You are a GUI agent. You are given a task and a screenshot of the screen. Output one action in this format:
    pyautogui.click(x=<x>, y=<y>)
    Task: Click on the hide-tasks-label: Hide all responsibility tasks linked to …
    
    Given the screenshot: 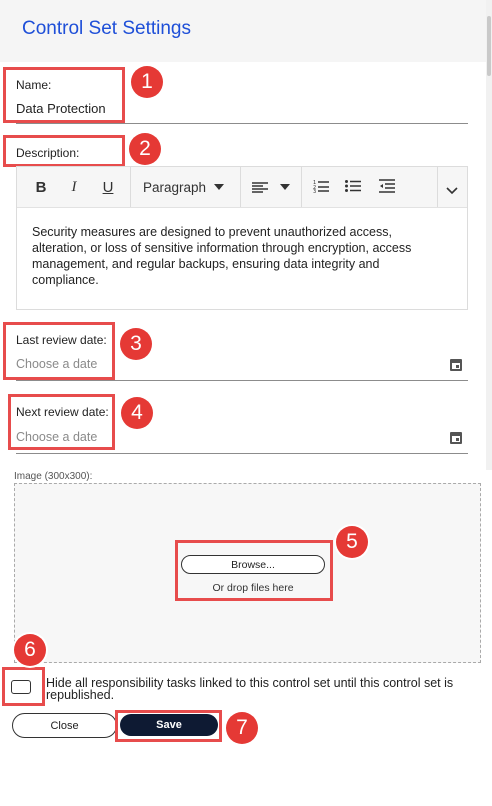 What is the action you would take?
    pyautogui.click(x=261, y=689)
    